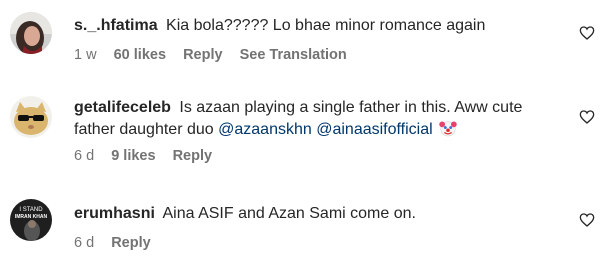 The width and height of the screenshot is (607, 258). What do you see at coordinates (293, 55) in the screenshot?
I see `see-translation-button: See Translation` at bounding box center [293, 55].